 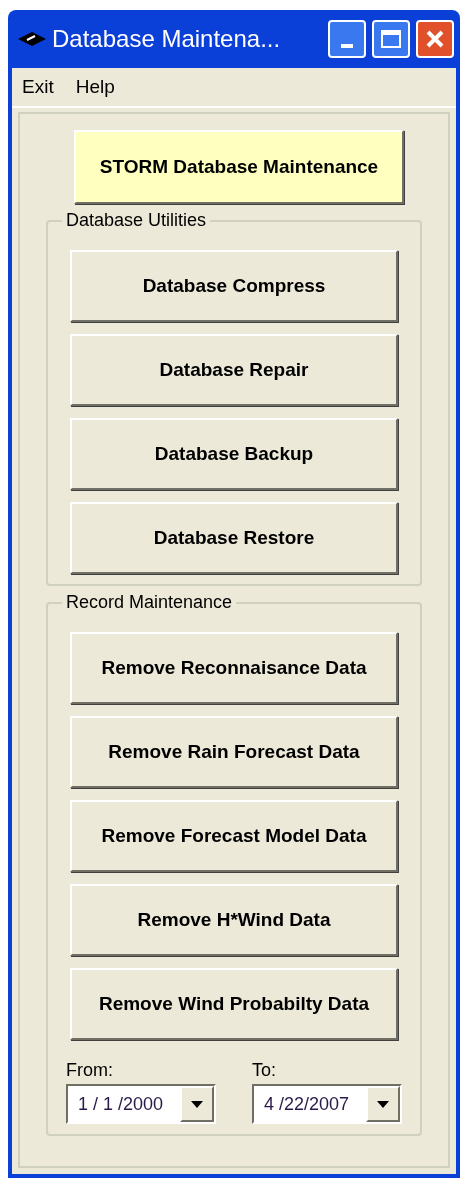 What do you see at coordinates (234, 454) in the screenshot?
I see `action-button: Database Backup` at bounding box center [234, 454].